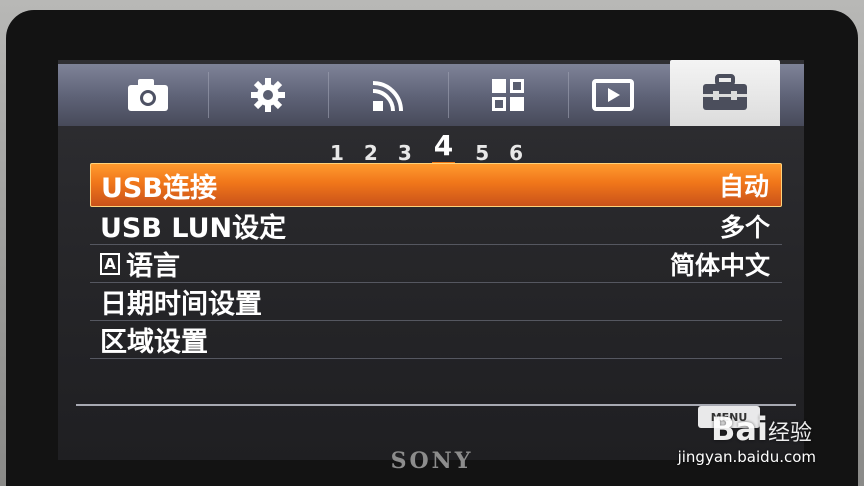 This screenshot has height=486, width=864. Describe the element at coordinates (337, 153) in the screenshot. I see `page-1: 1` at that location.